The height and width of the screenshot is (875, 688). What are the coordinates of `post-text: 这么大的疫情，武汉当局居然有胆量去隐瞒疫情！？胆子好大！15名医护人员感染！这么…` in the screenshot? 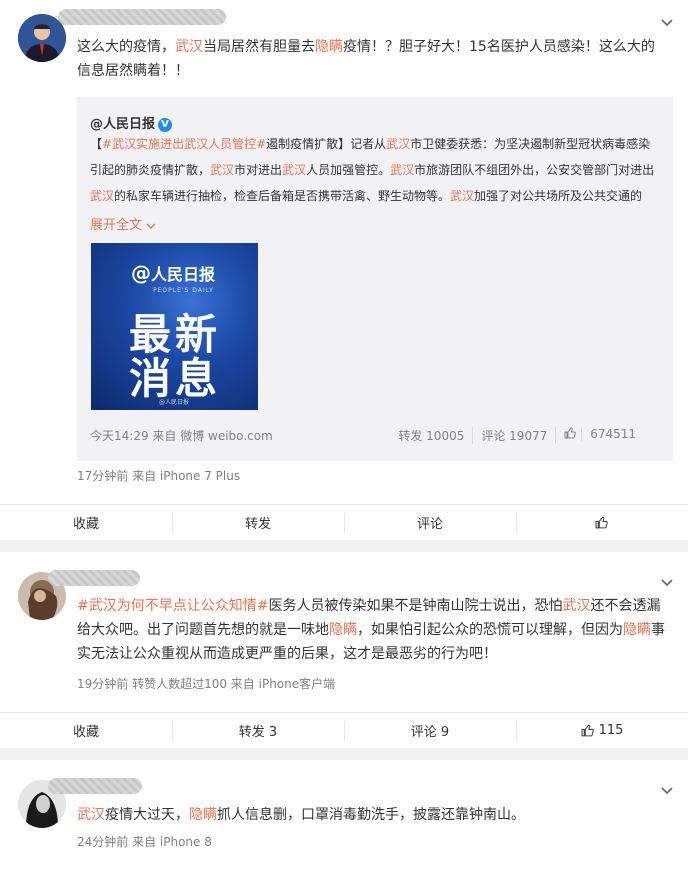 It's located at (372, 59).